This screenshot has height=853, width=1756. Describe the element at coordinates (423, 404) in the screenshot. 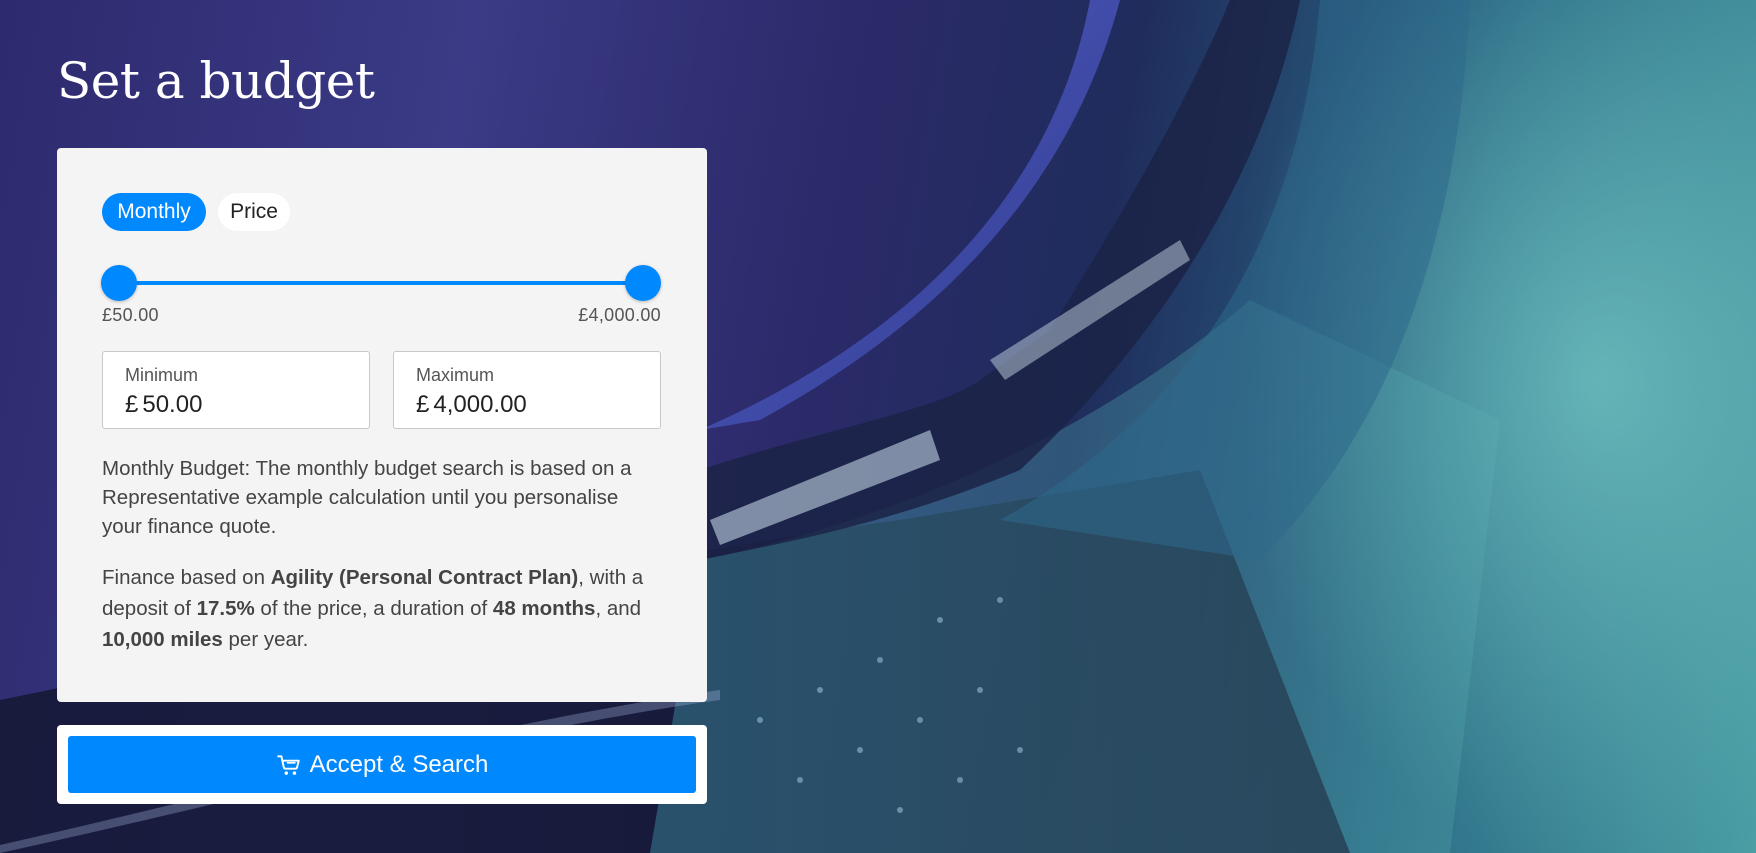

I see `maximum-currency-symbol: £` at that location.